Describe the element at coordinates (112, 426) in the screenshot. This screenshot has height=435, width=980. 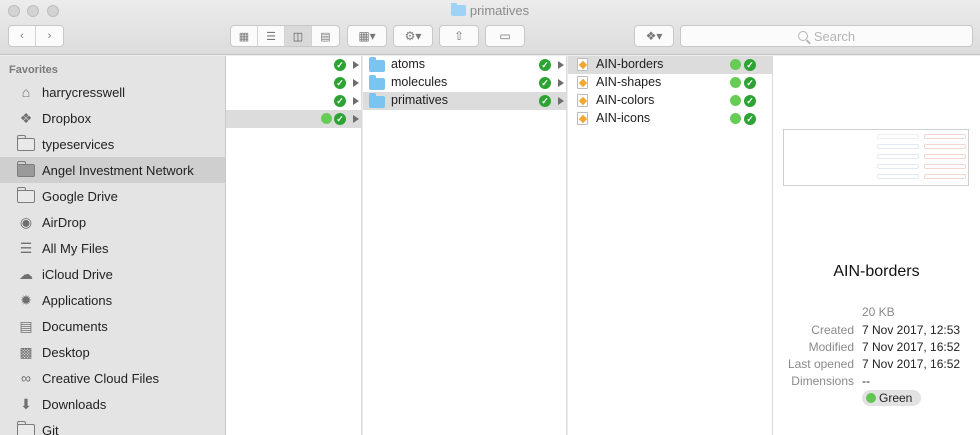
I see `sidebar-item-git: Git` at that location.